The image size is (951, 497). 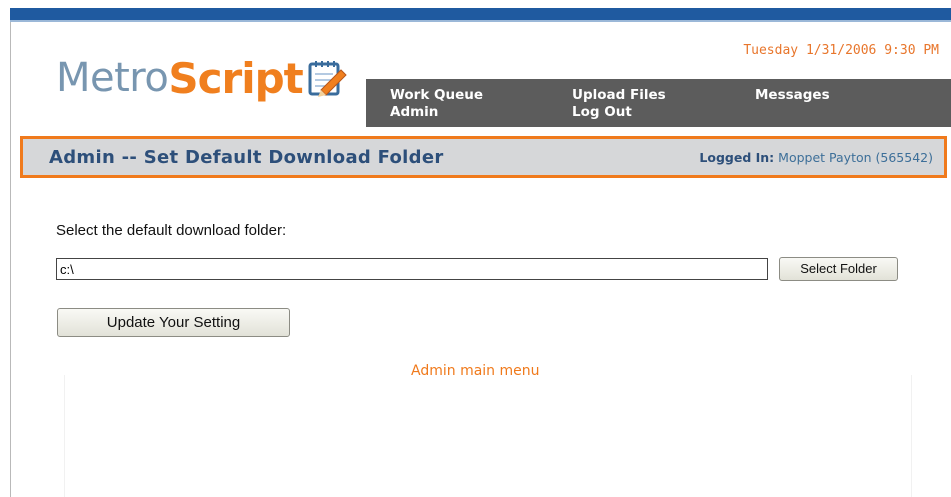 What do you see at coordinates (436, 95) in the screenshot?
I see `nav-link-work-queue: Work Queue` at bounding box center [436, 95].